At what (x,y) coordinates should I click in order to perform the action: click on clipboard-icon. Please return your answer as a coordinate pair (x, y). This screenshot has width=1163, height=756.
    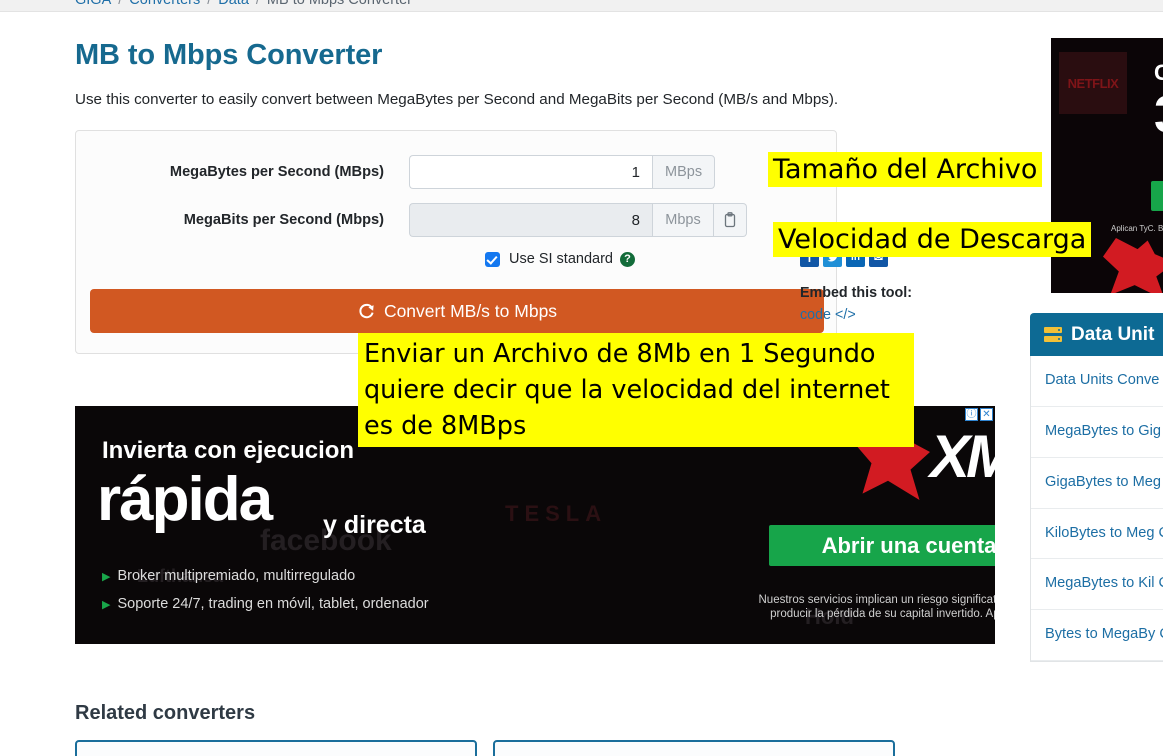
    Looking at the image, I should click on (730, 220).